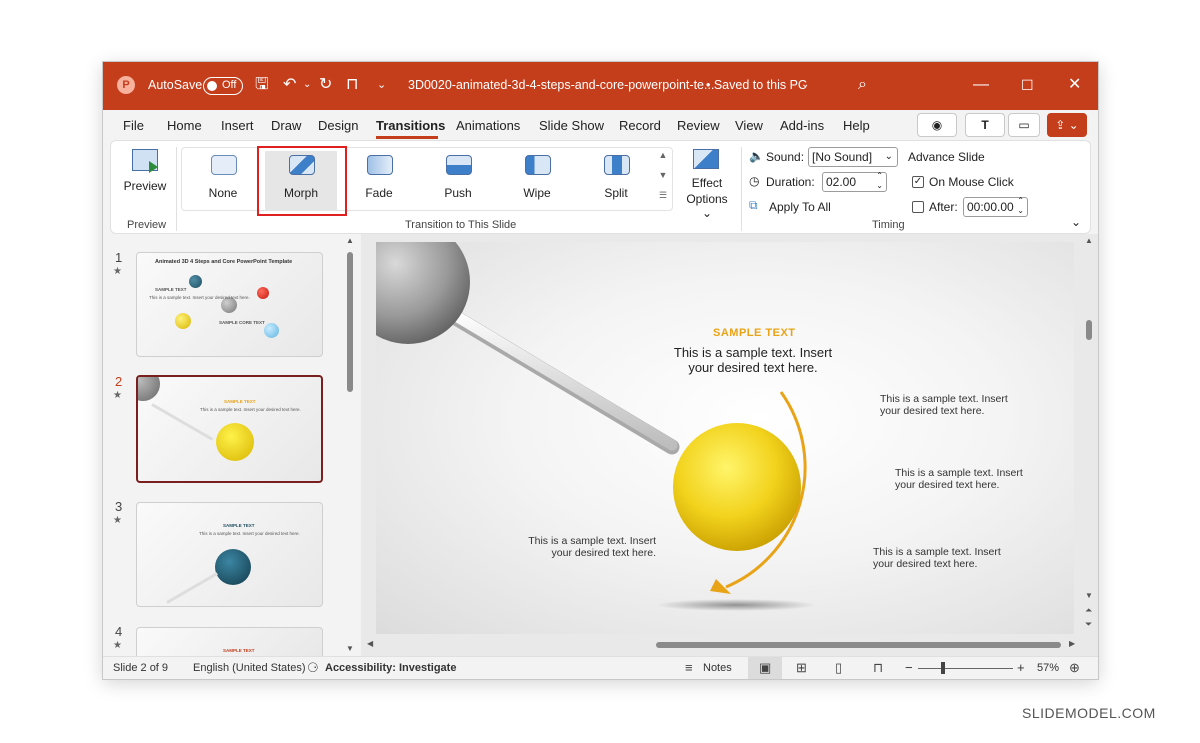 The image size is (1200, 743). I want to click on after-time-field: 00:00.00 ⌃ ⌄, so click(995, 206).